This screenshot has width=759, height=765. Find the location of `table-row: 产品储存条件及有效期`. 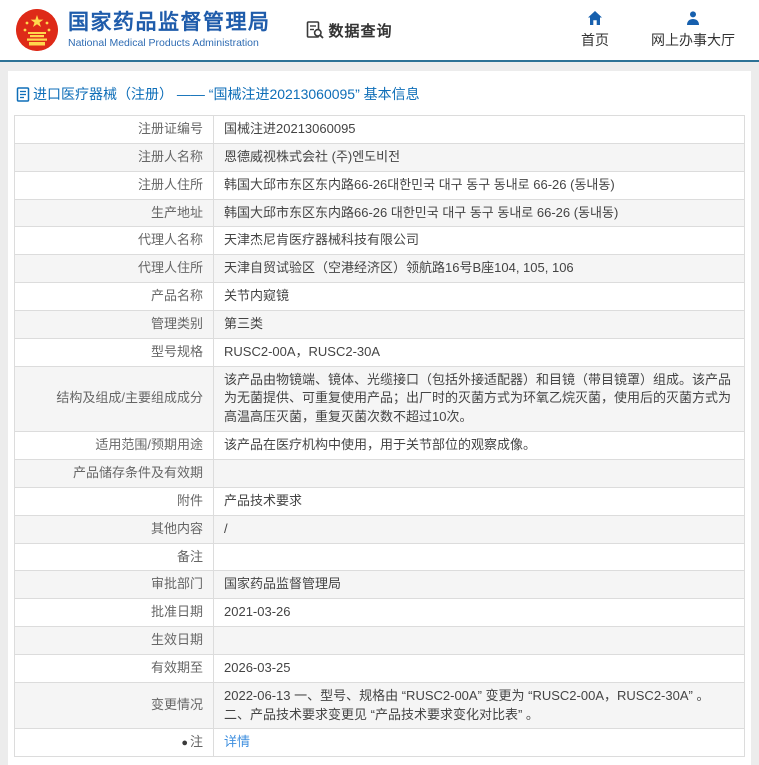

table-row: 产品储存条件及有效期 is located at coordinates (379, 473).